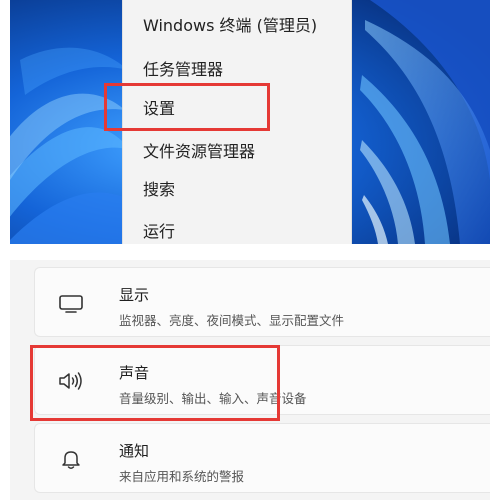 The height and width of the screenshot is (500, 500). What do you see at coordinates (71, 381) in the screenshot?
I see `speaker-icon` at bounding box center [71, 381].